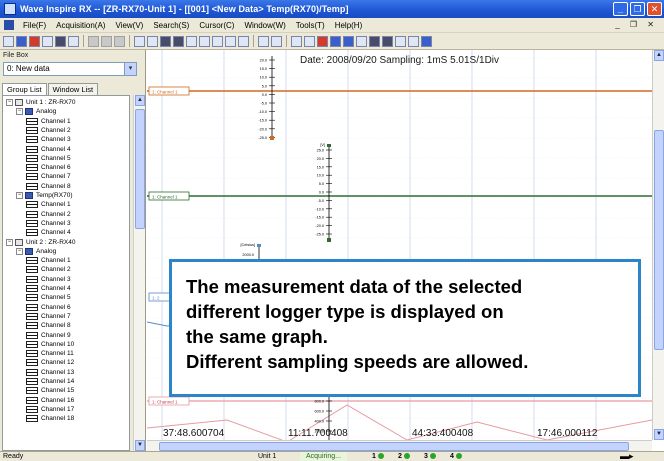 This screenshot has width=664, height=461. I want to click on table-icon, so click(178, 41).